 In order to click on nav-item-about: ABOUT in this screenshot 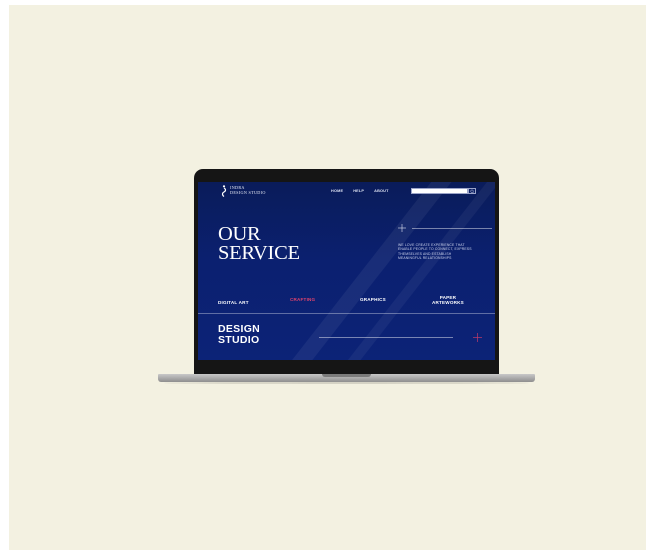, I will do `click(381, 191)`.